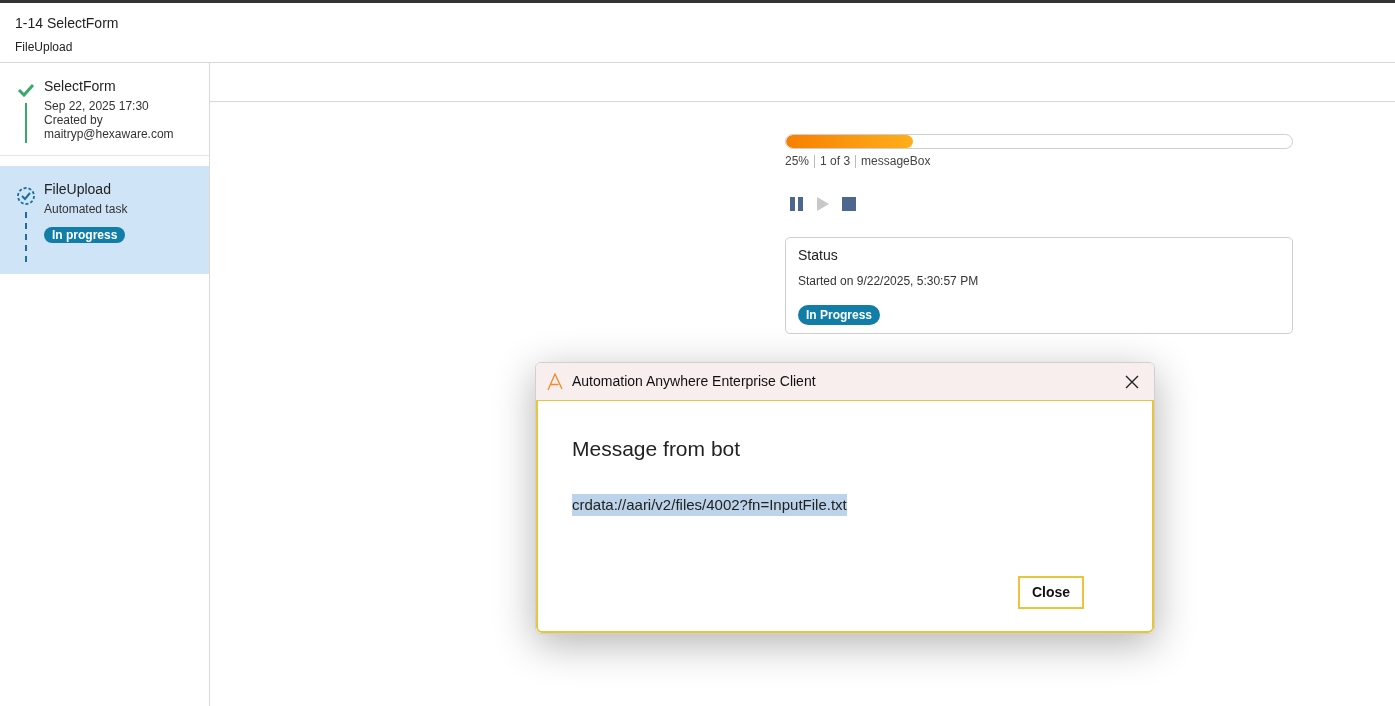  Describe the element at coordinates (74, 120) in the screenshot. I see `step-detail: Created by` at that location.